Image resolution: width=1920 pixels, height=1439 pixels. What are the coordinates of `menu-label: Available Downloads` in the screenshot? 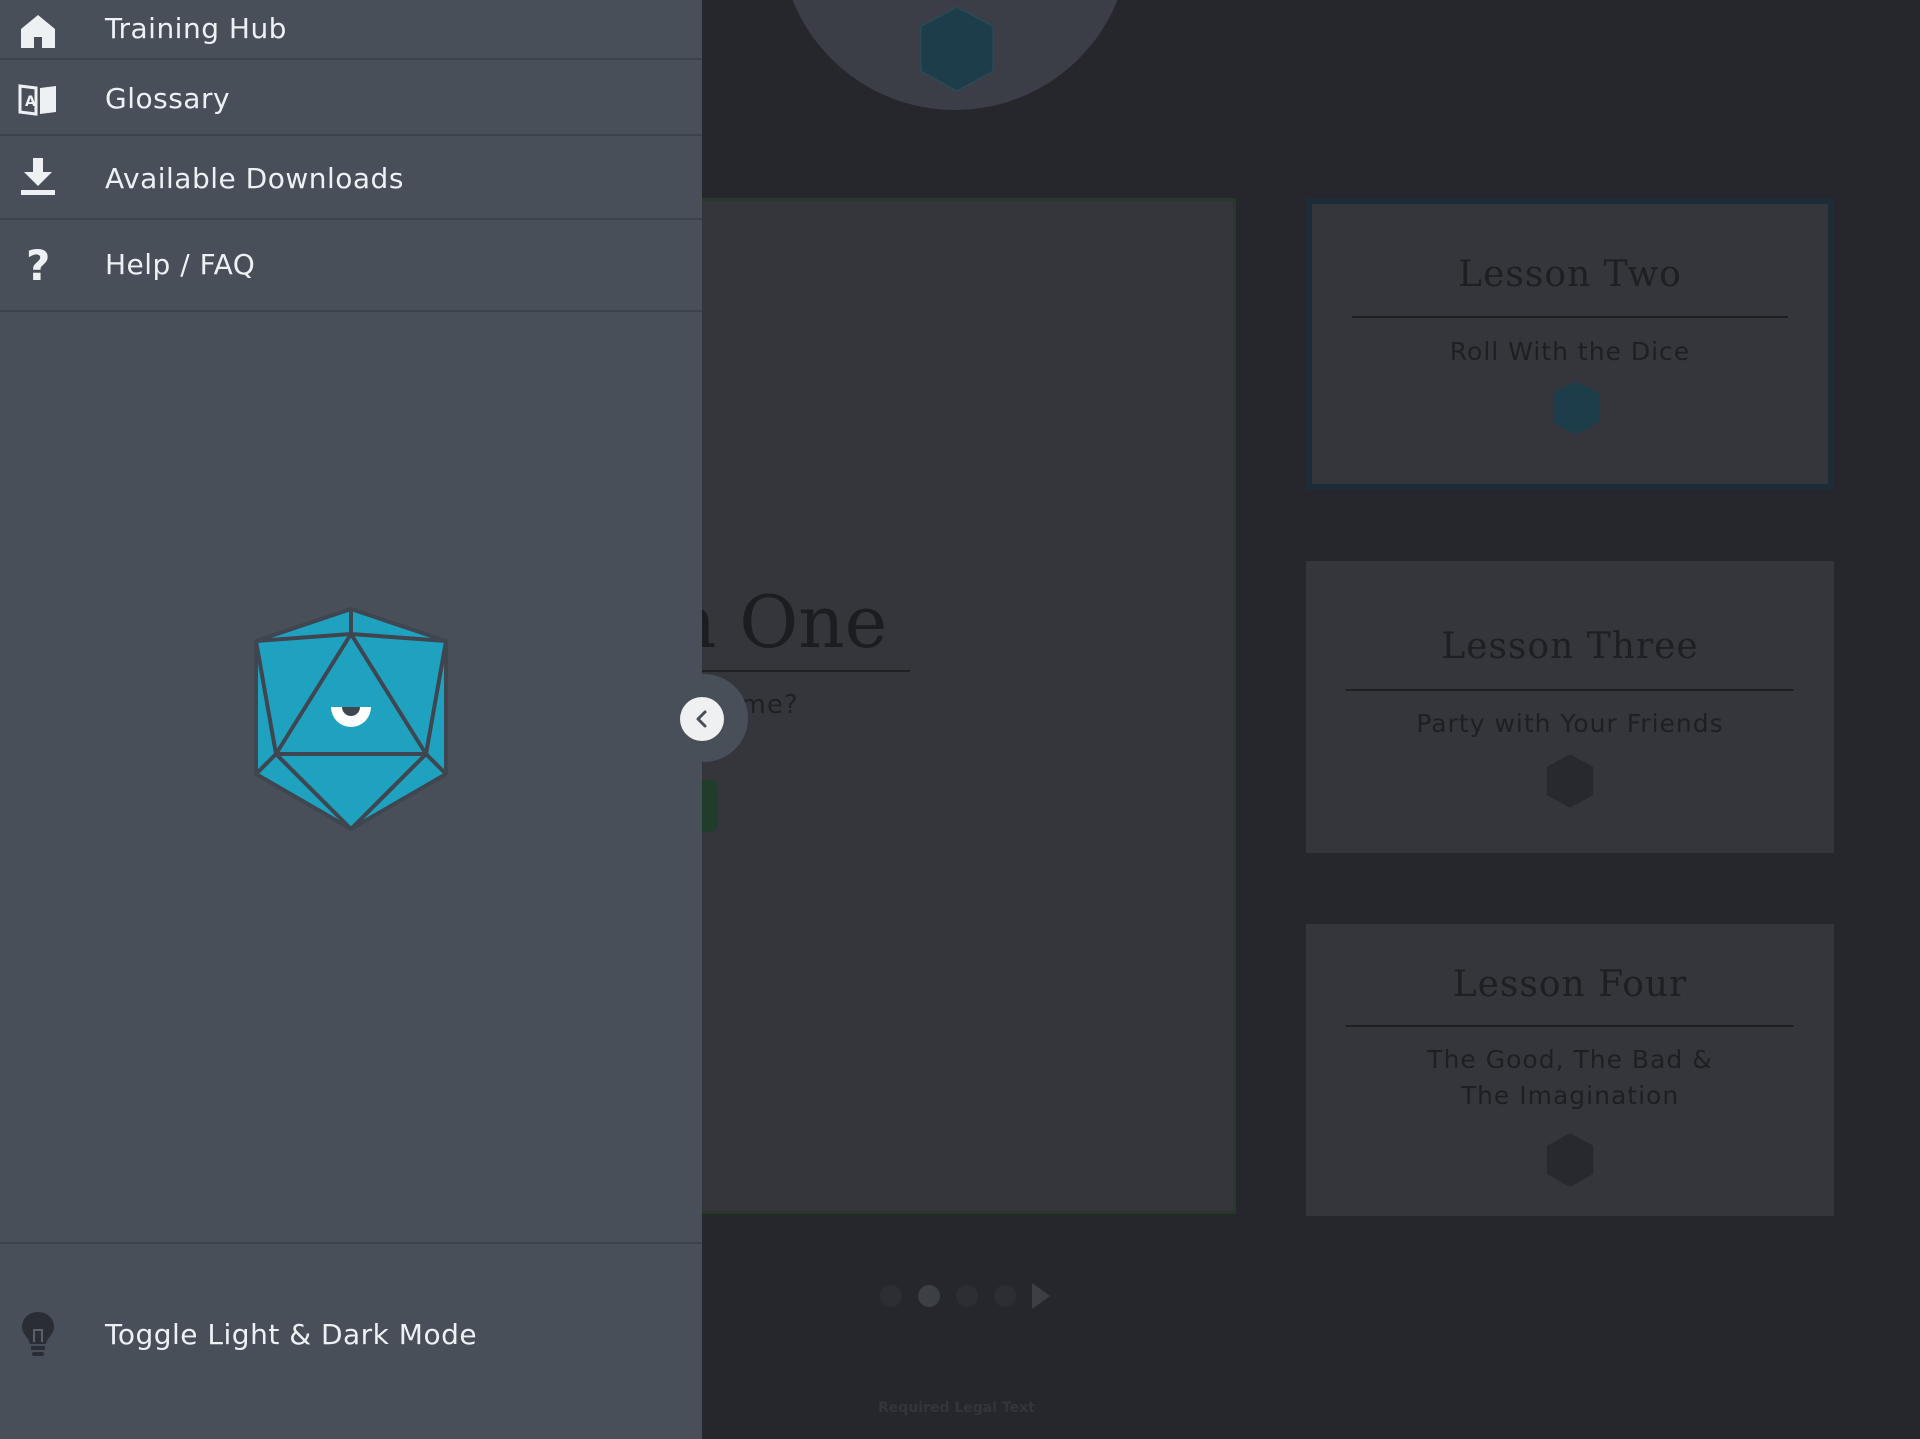 It's located at (254, 178).